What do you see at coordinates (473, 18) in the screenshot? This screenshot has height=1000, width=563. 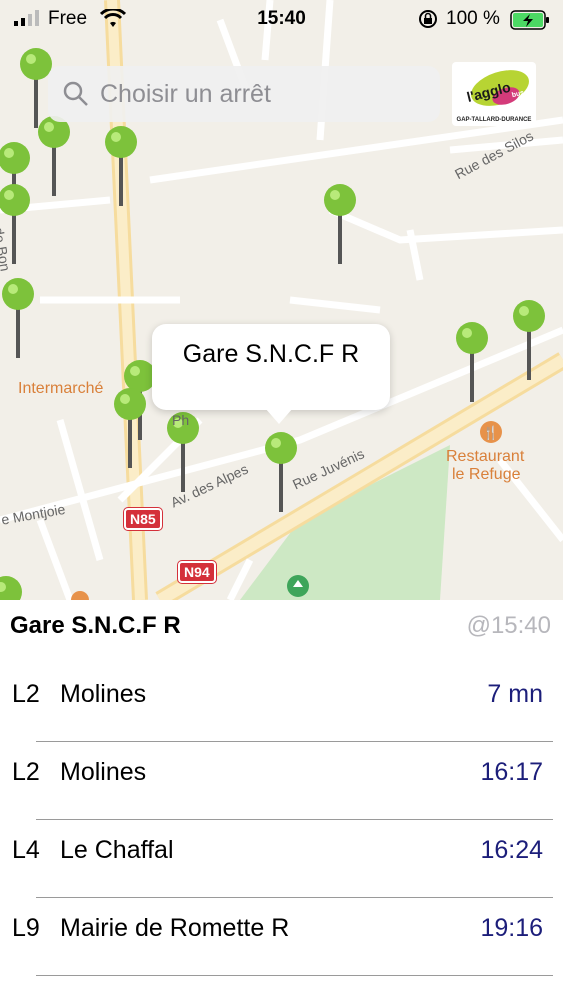 I see `battery-percentage: 100 %` at bounding box center [473, 18].